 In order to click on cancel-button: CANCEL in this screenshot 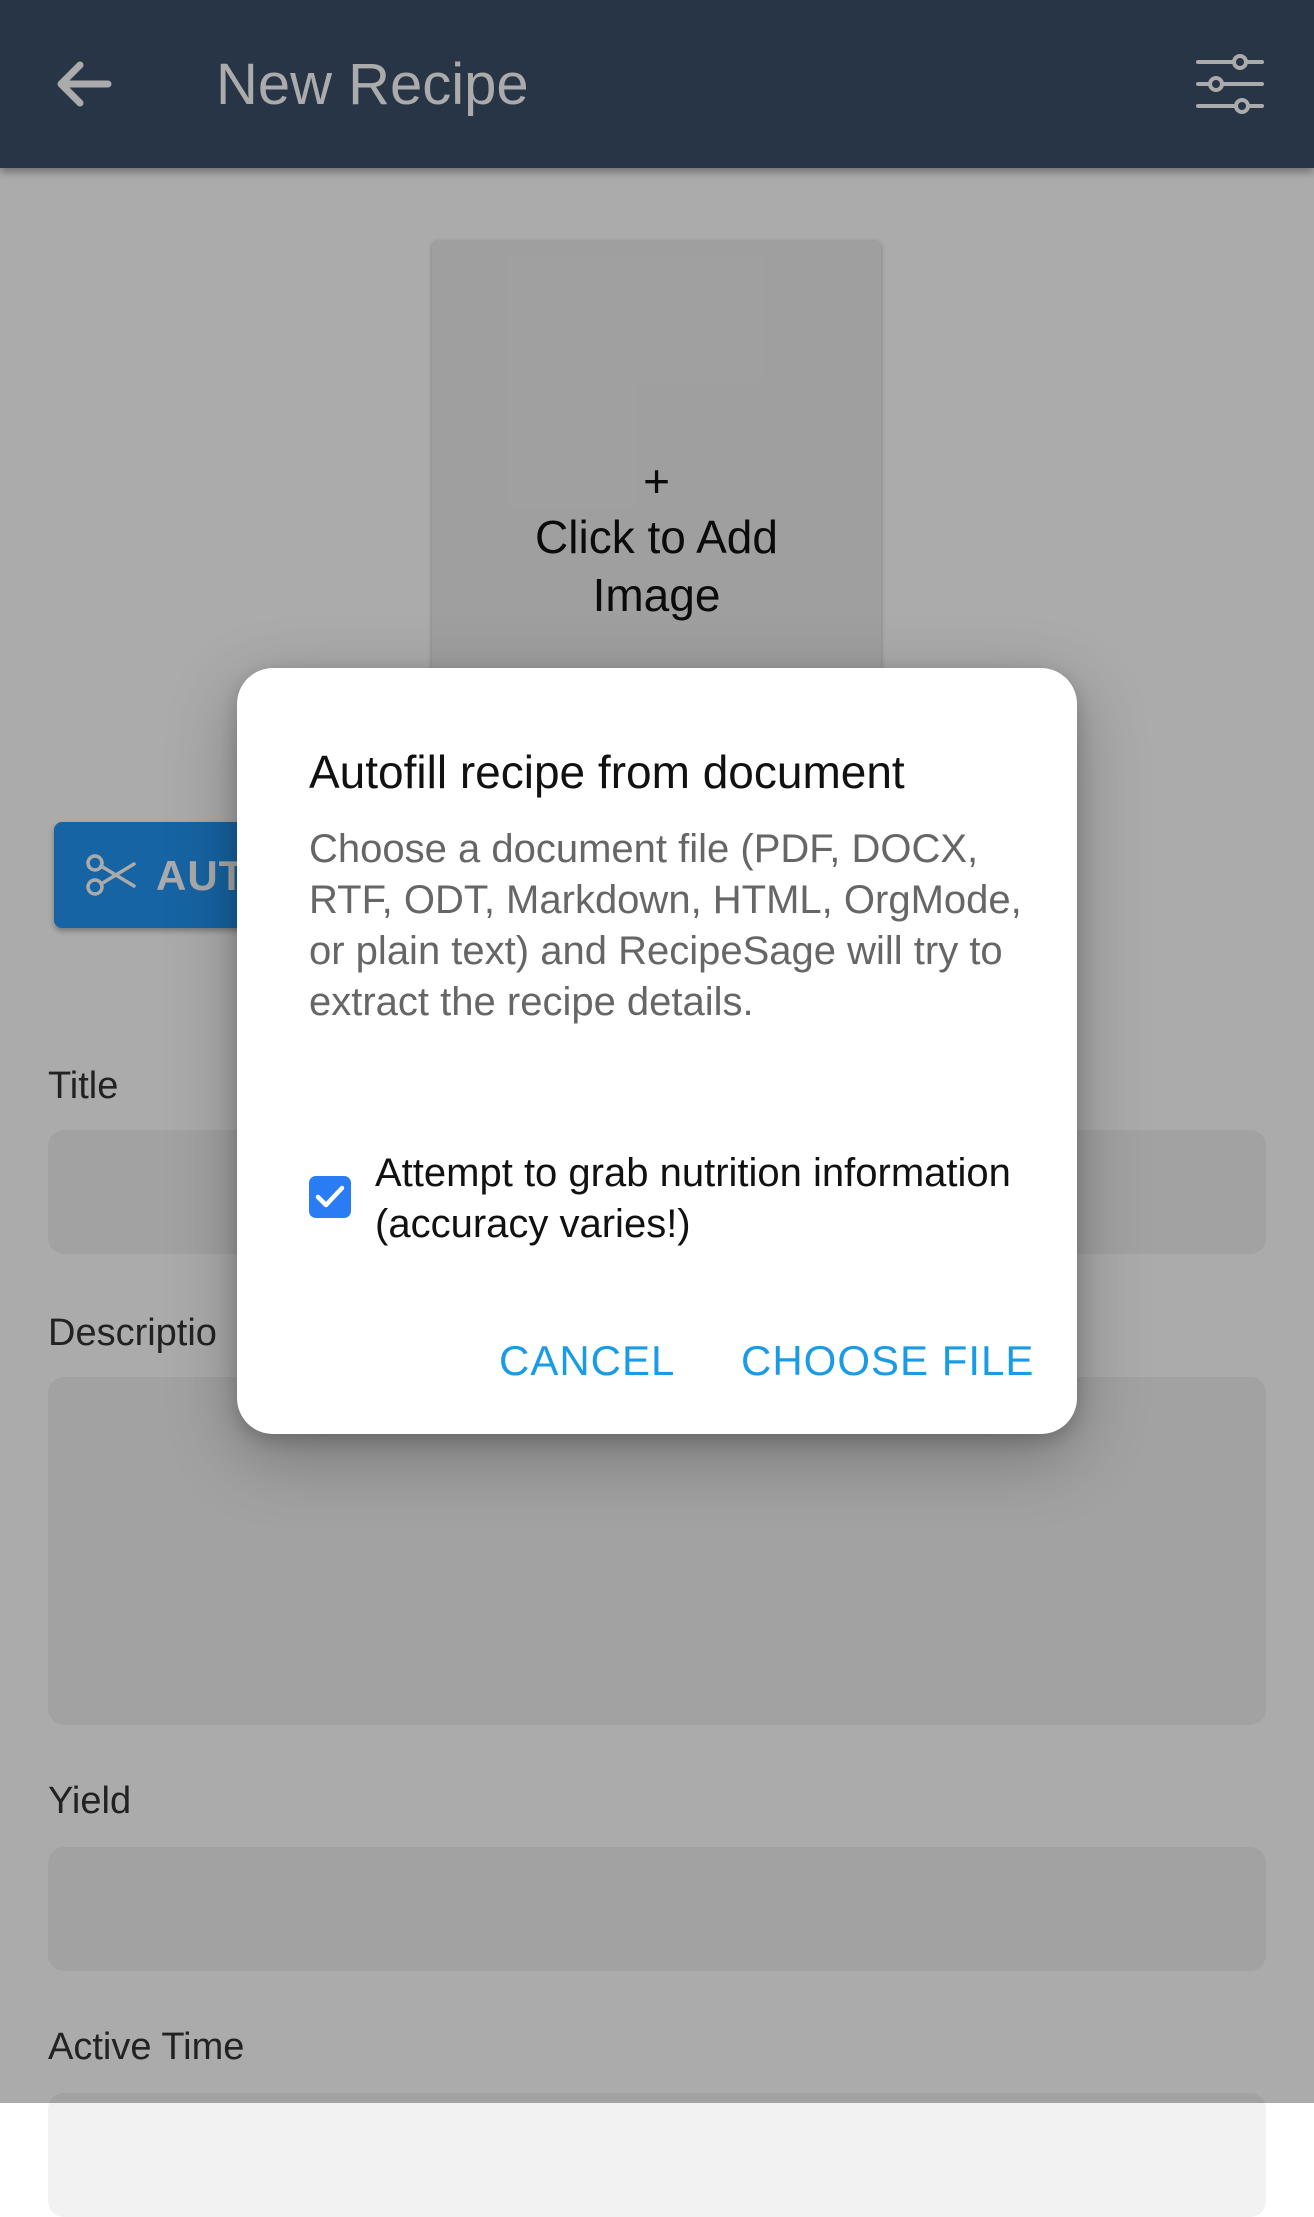, I will do `click(587, 1361)`.